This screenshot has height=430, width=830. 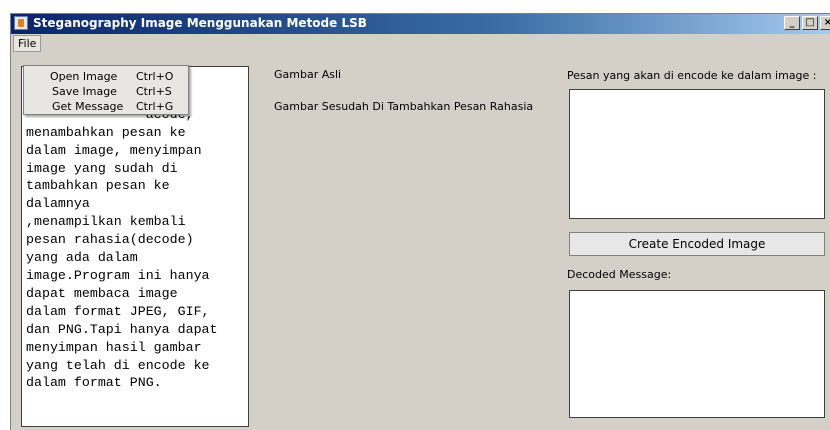 I want to click on message-input, so click(x=697, y=154).